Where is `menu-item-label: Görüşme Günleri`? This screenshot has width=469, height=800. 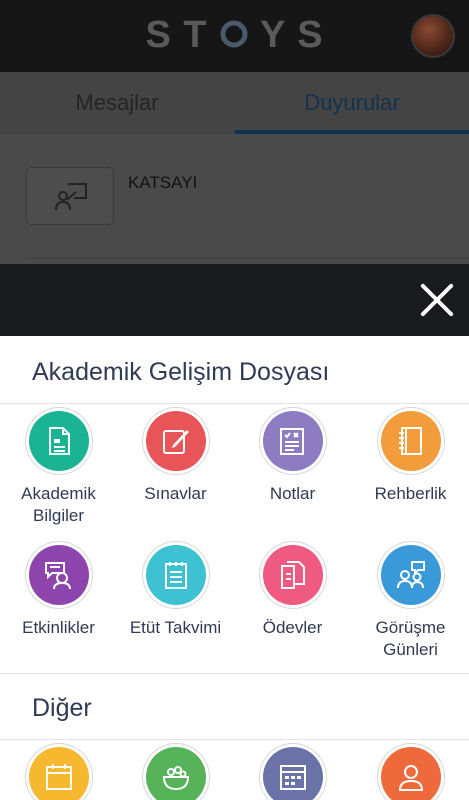
menu-item-label: Görüşme Günleri is located at coordinates (410, 638).